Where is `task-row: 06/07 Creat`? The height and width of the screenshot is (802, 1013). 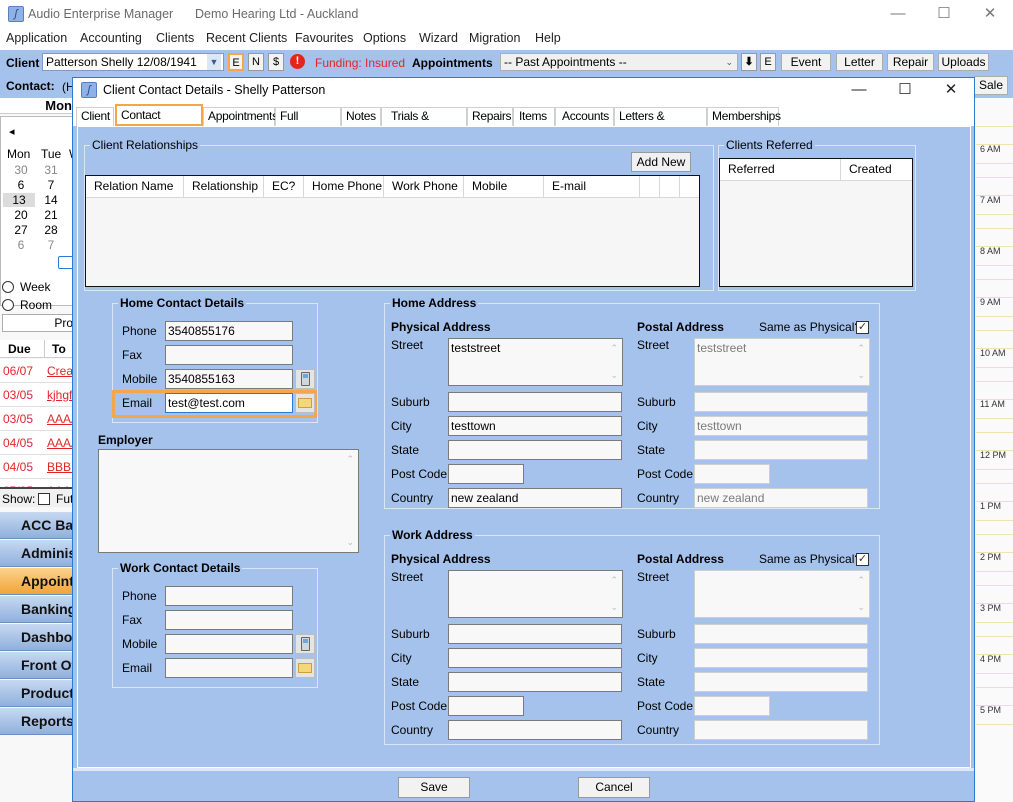 task-row: 06/07 Creat is located at coordinates (37, 371).